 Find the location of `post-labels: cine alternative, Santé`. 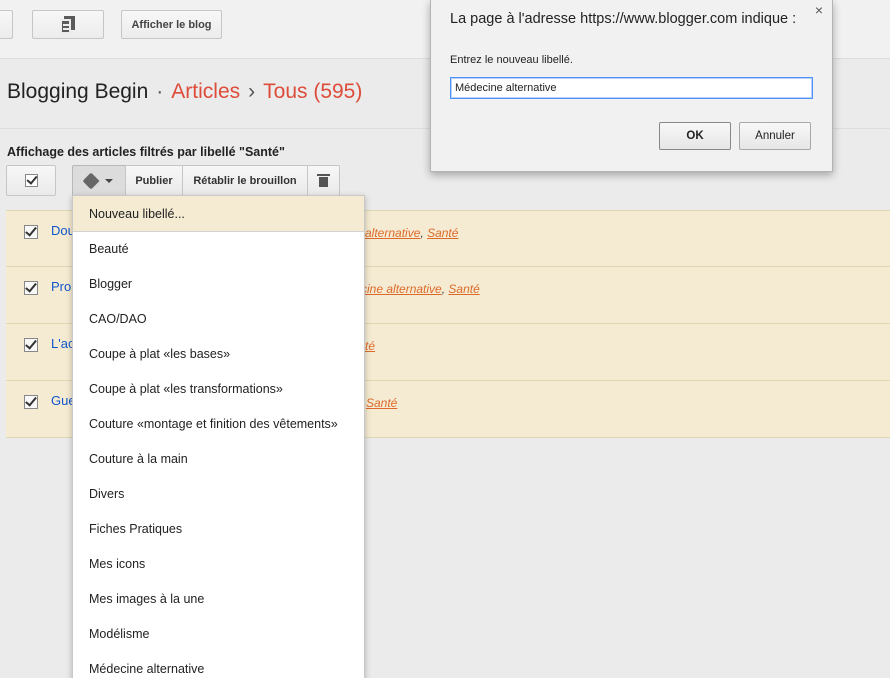

post-labels: cine alternative, Santé is located at coordinates (420, 289).